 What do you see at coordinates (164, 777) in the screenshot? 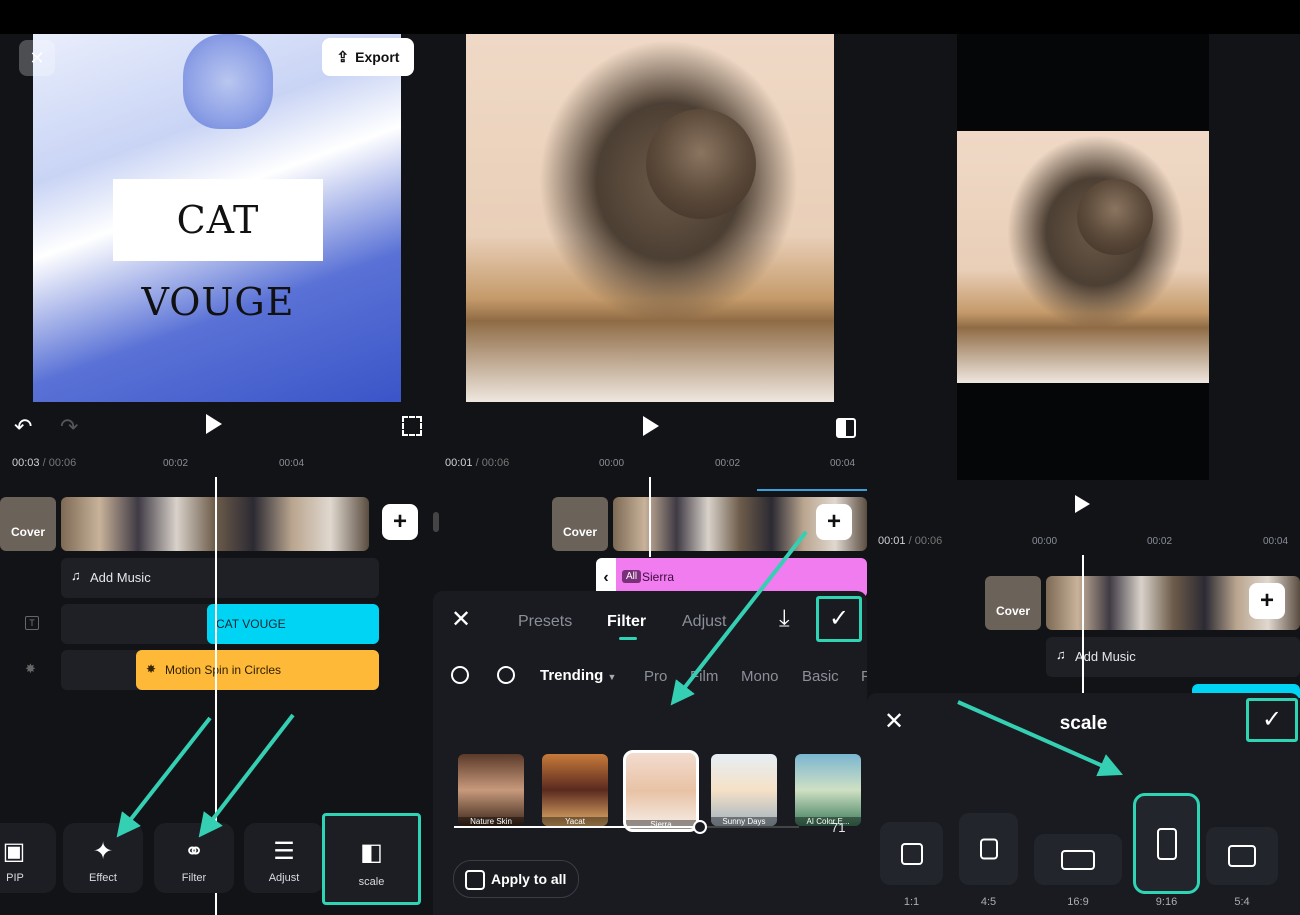
I see `arrow-to-effect` at bounding box center [164, 777].